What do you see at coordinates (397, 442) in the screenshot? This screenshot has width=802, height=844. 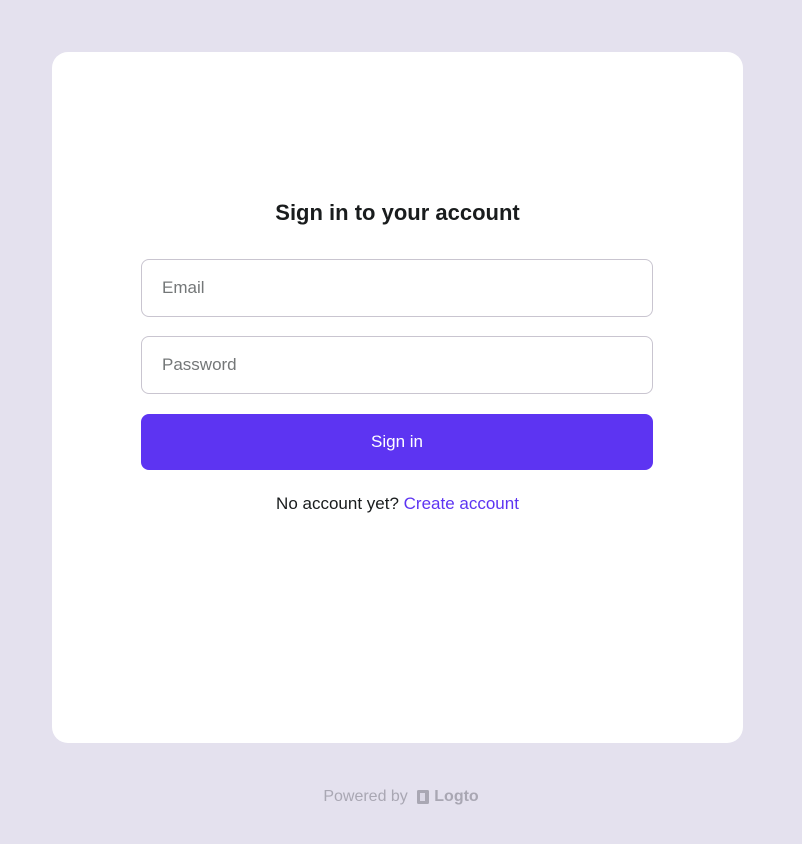 I see `sign-in-button: Sign in` at bounding box center [397, 442].